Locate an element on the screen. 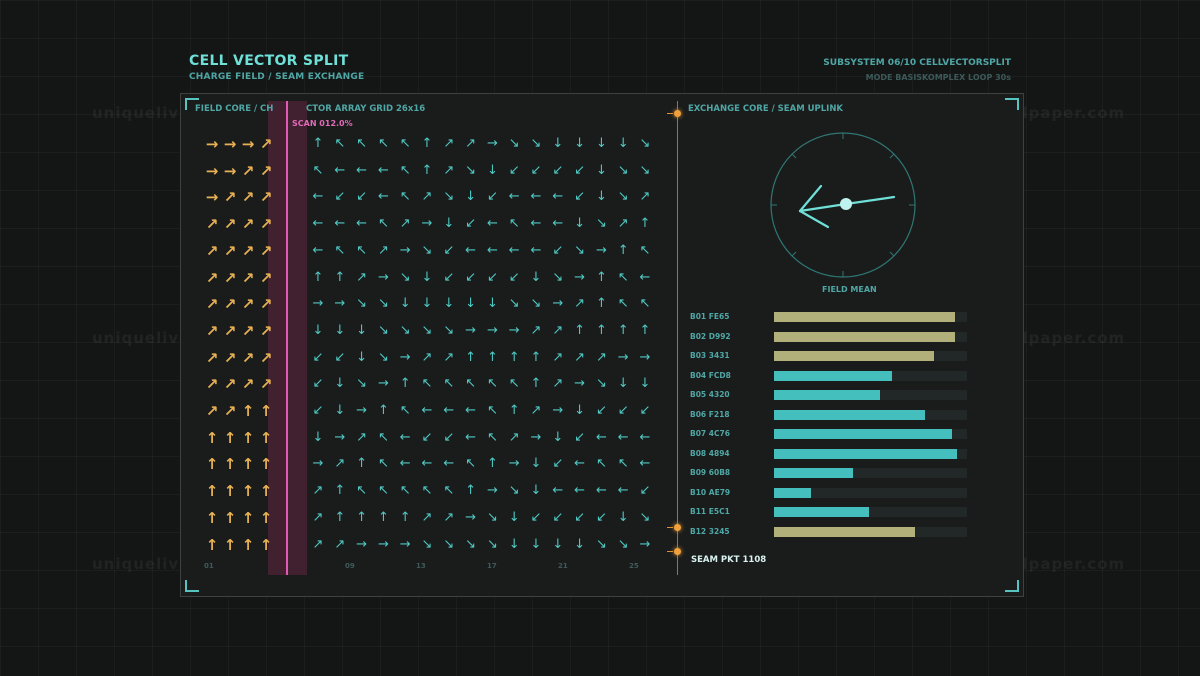 The width and height of the screenshot is (1200, 676). bar-row: B08 4894 is located at coordinates (830, 454).